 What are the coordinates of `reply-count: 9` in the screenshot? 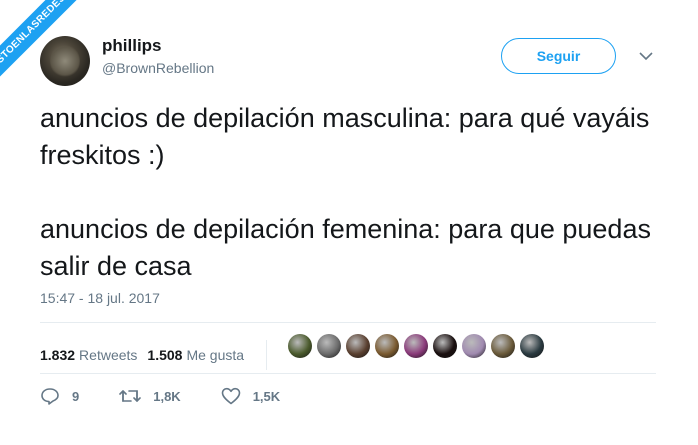 It's located at (76, 396).